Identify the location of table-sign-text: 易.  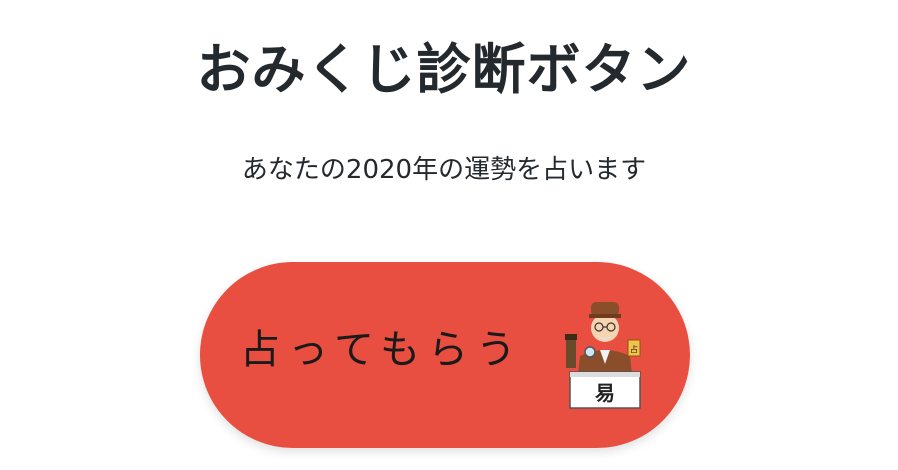
(605, 393).